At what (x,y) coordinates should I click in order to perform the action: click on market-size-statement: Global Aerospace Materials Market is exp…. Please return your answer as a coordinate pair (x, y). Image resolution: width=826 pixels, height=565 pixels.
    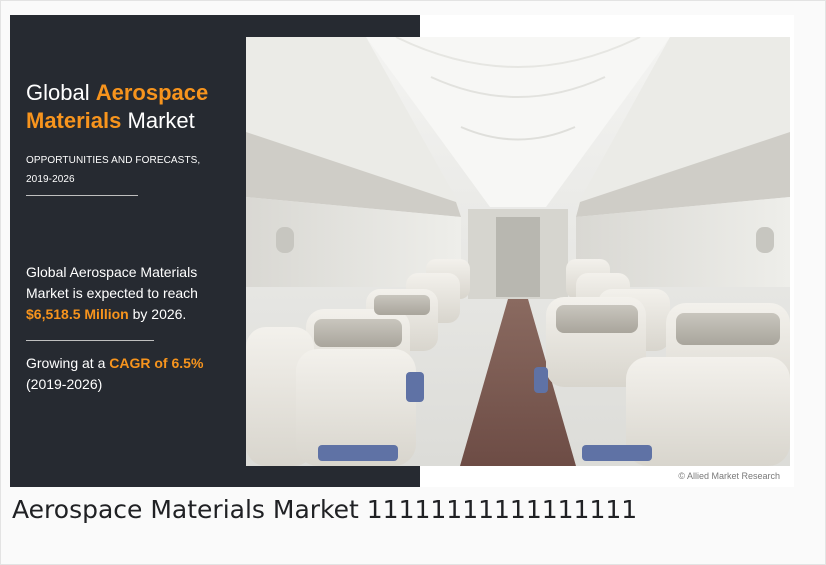
    Looking at the image, I should click on (133, 293).